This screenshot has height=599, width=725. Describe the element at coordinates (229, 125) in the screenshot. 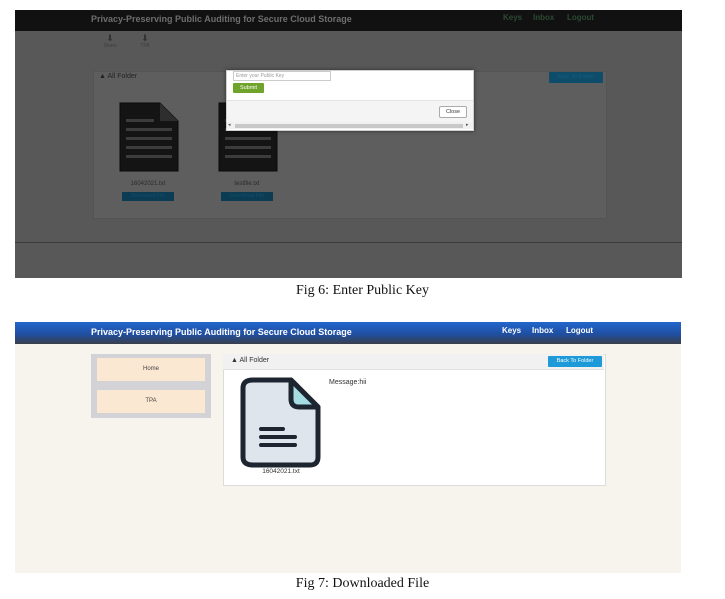

I see `scroll-left-icon: ◂` at that location.